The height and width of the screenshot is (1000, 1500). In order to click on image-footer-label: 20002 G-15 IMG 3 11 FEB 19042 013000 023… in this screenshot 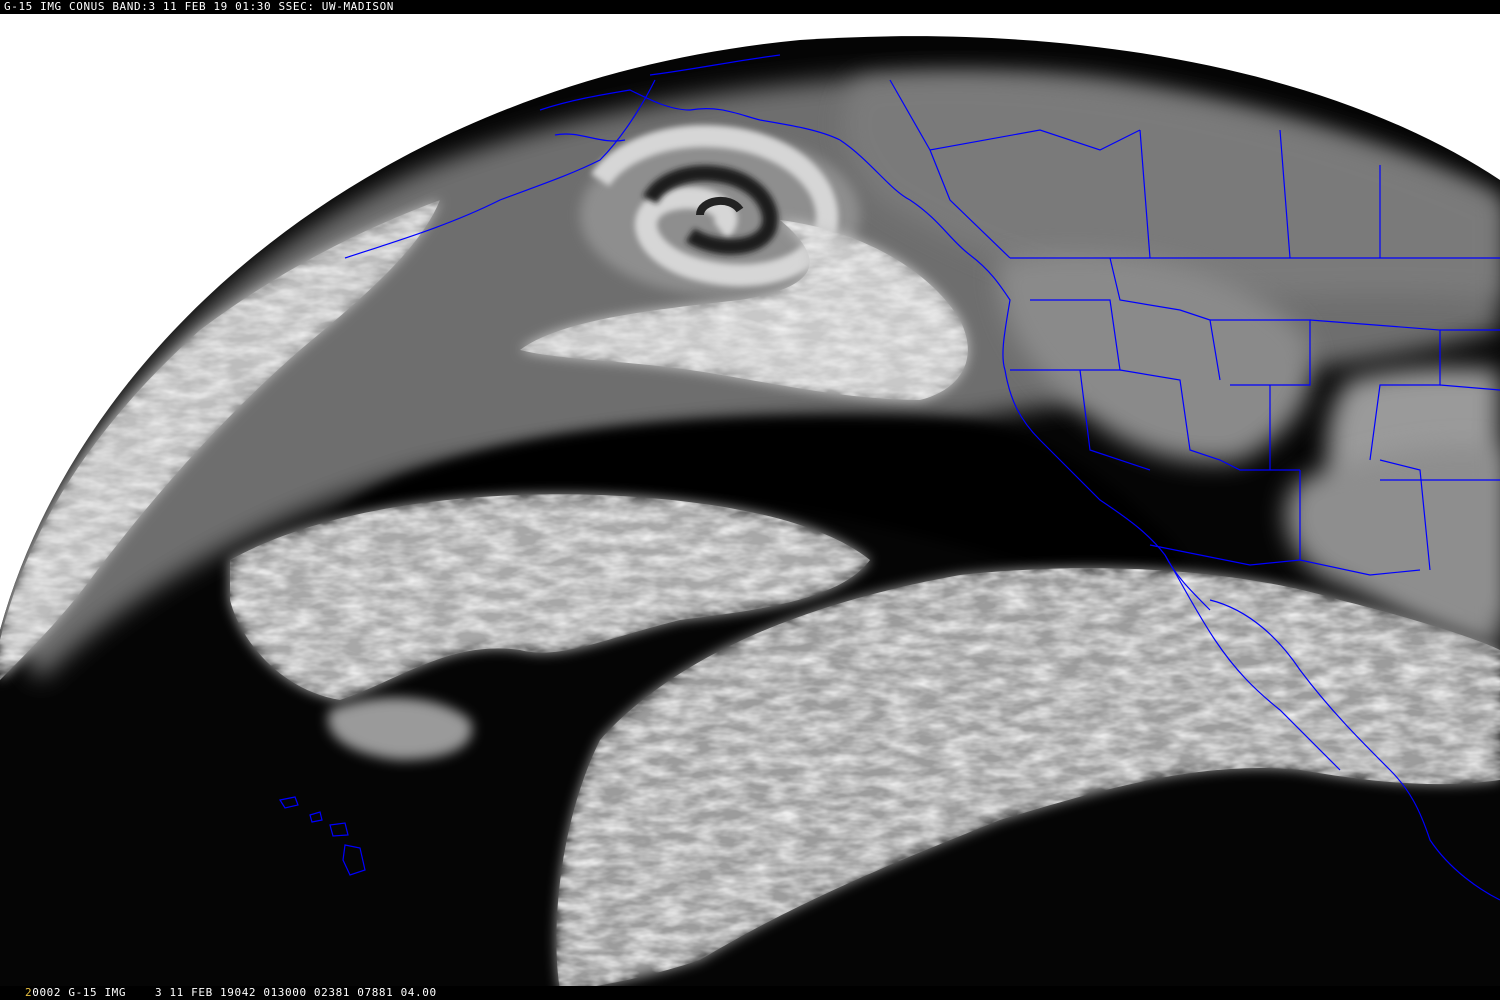, I will do `click(750, 993)`.